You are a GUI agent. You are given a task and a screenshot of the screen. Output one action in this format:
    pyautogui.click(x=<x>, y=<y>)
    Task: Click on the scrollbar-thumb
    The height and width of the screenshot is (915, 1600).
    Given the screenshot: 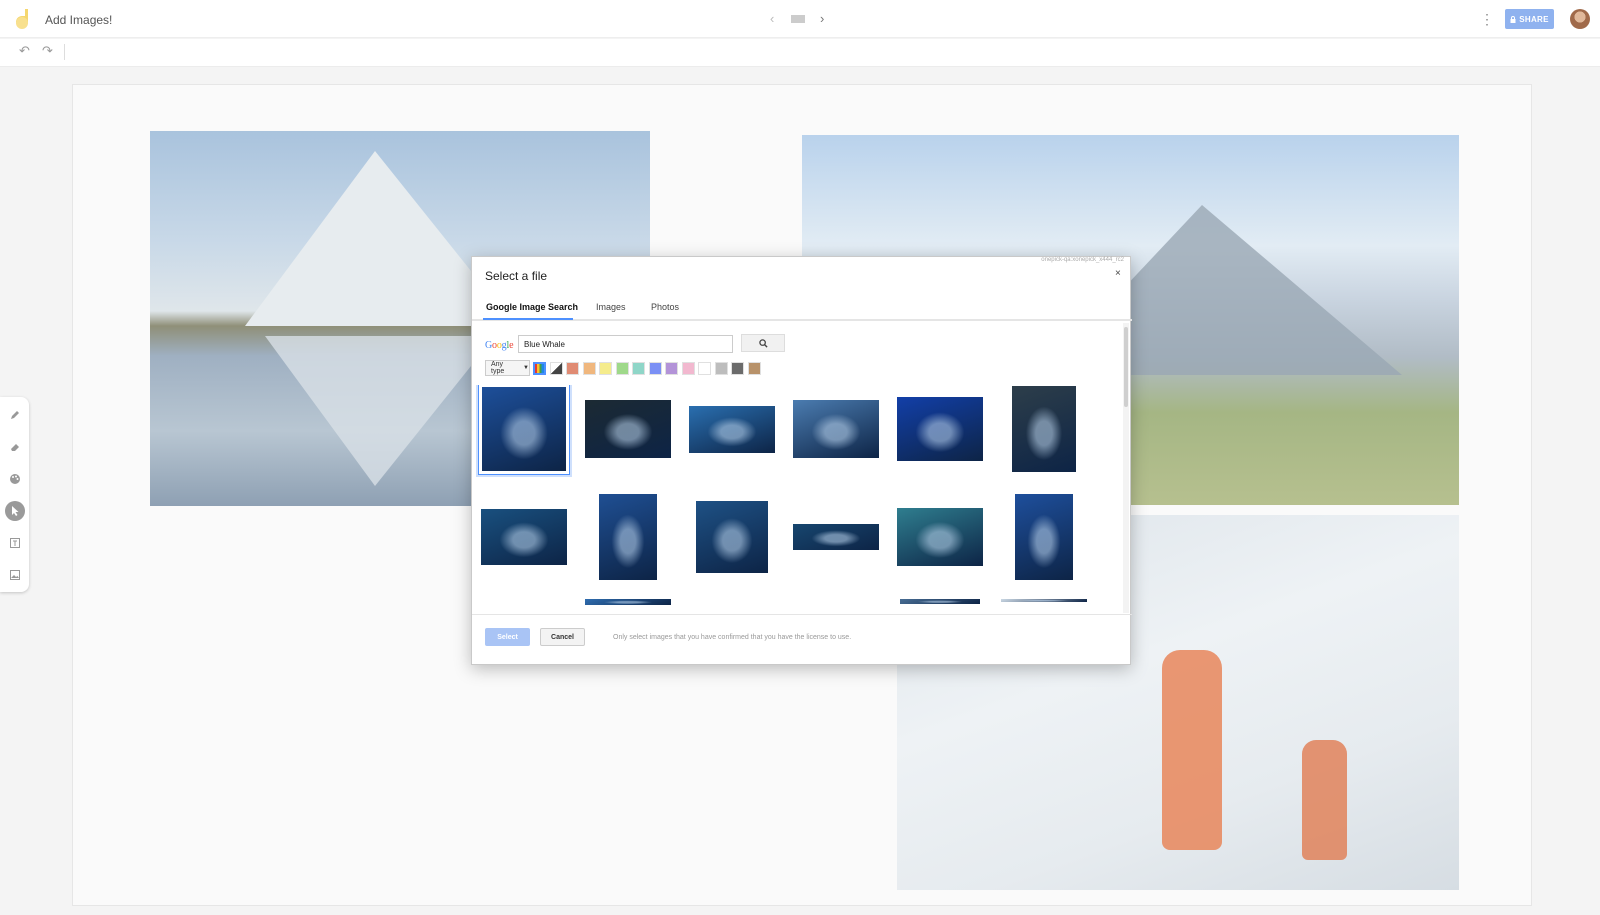 What is the action you would take?
    pyautogui.click(x=1126, y=367)
    